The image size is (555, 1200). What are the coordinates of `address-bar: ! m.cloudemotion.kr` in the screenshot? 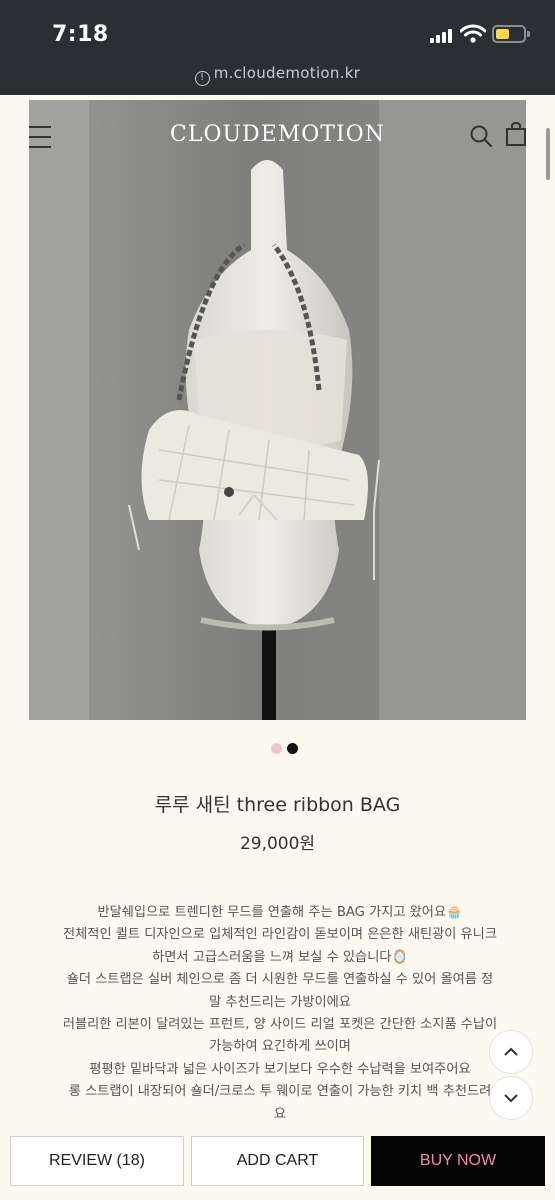 It's located at (277, 75).